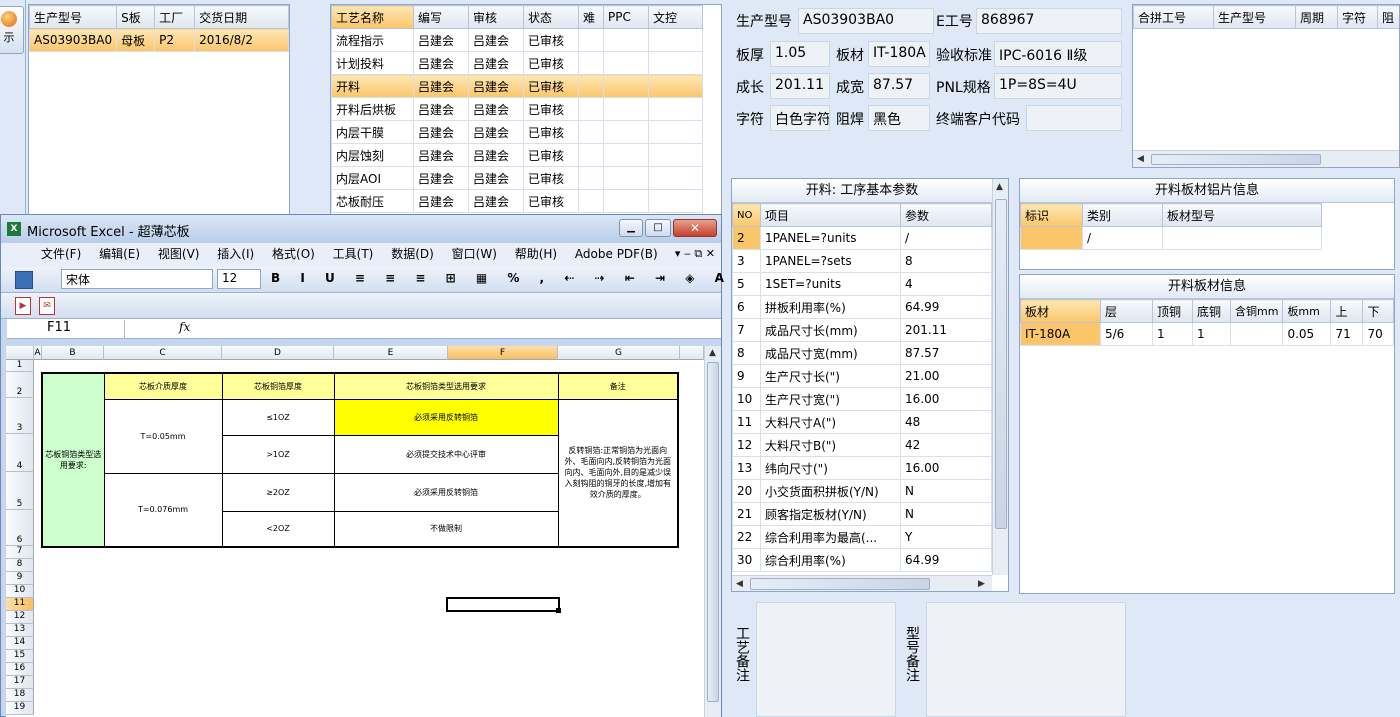 Image resolution: width=1400 pixels, height=717 pixels. I want to click on table-row: 12 大料尺寸B(") 42, so click(862, 445).